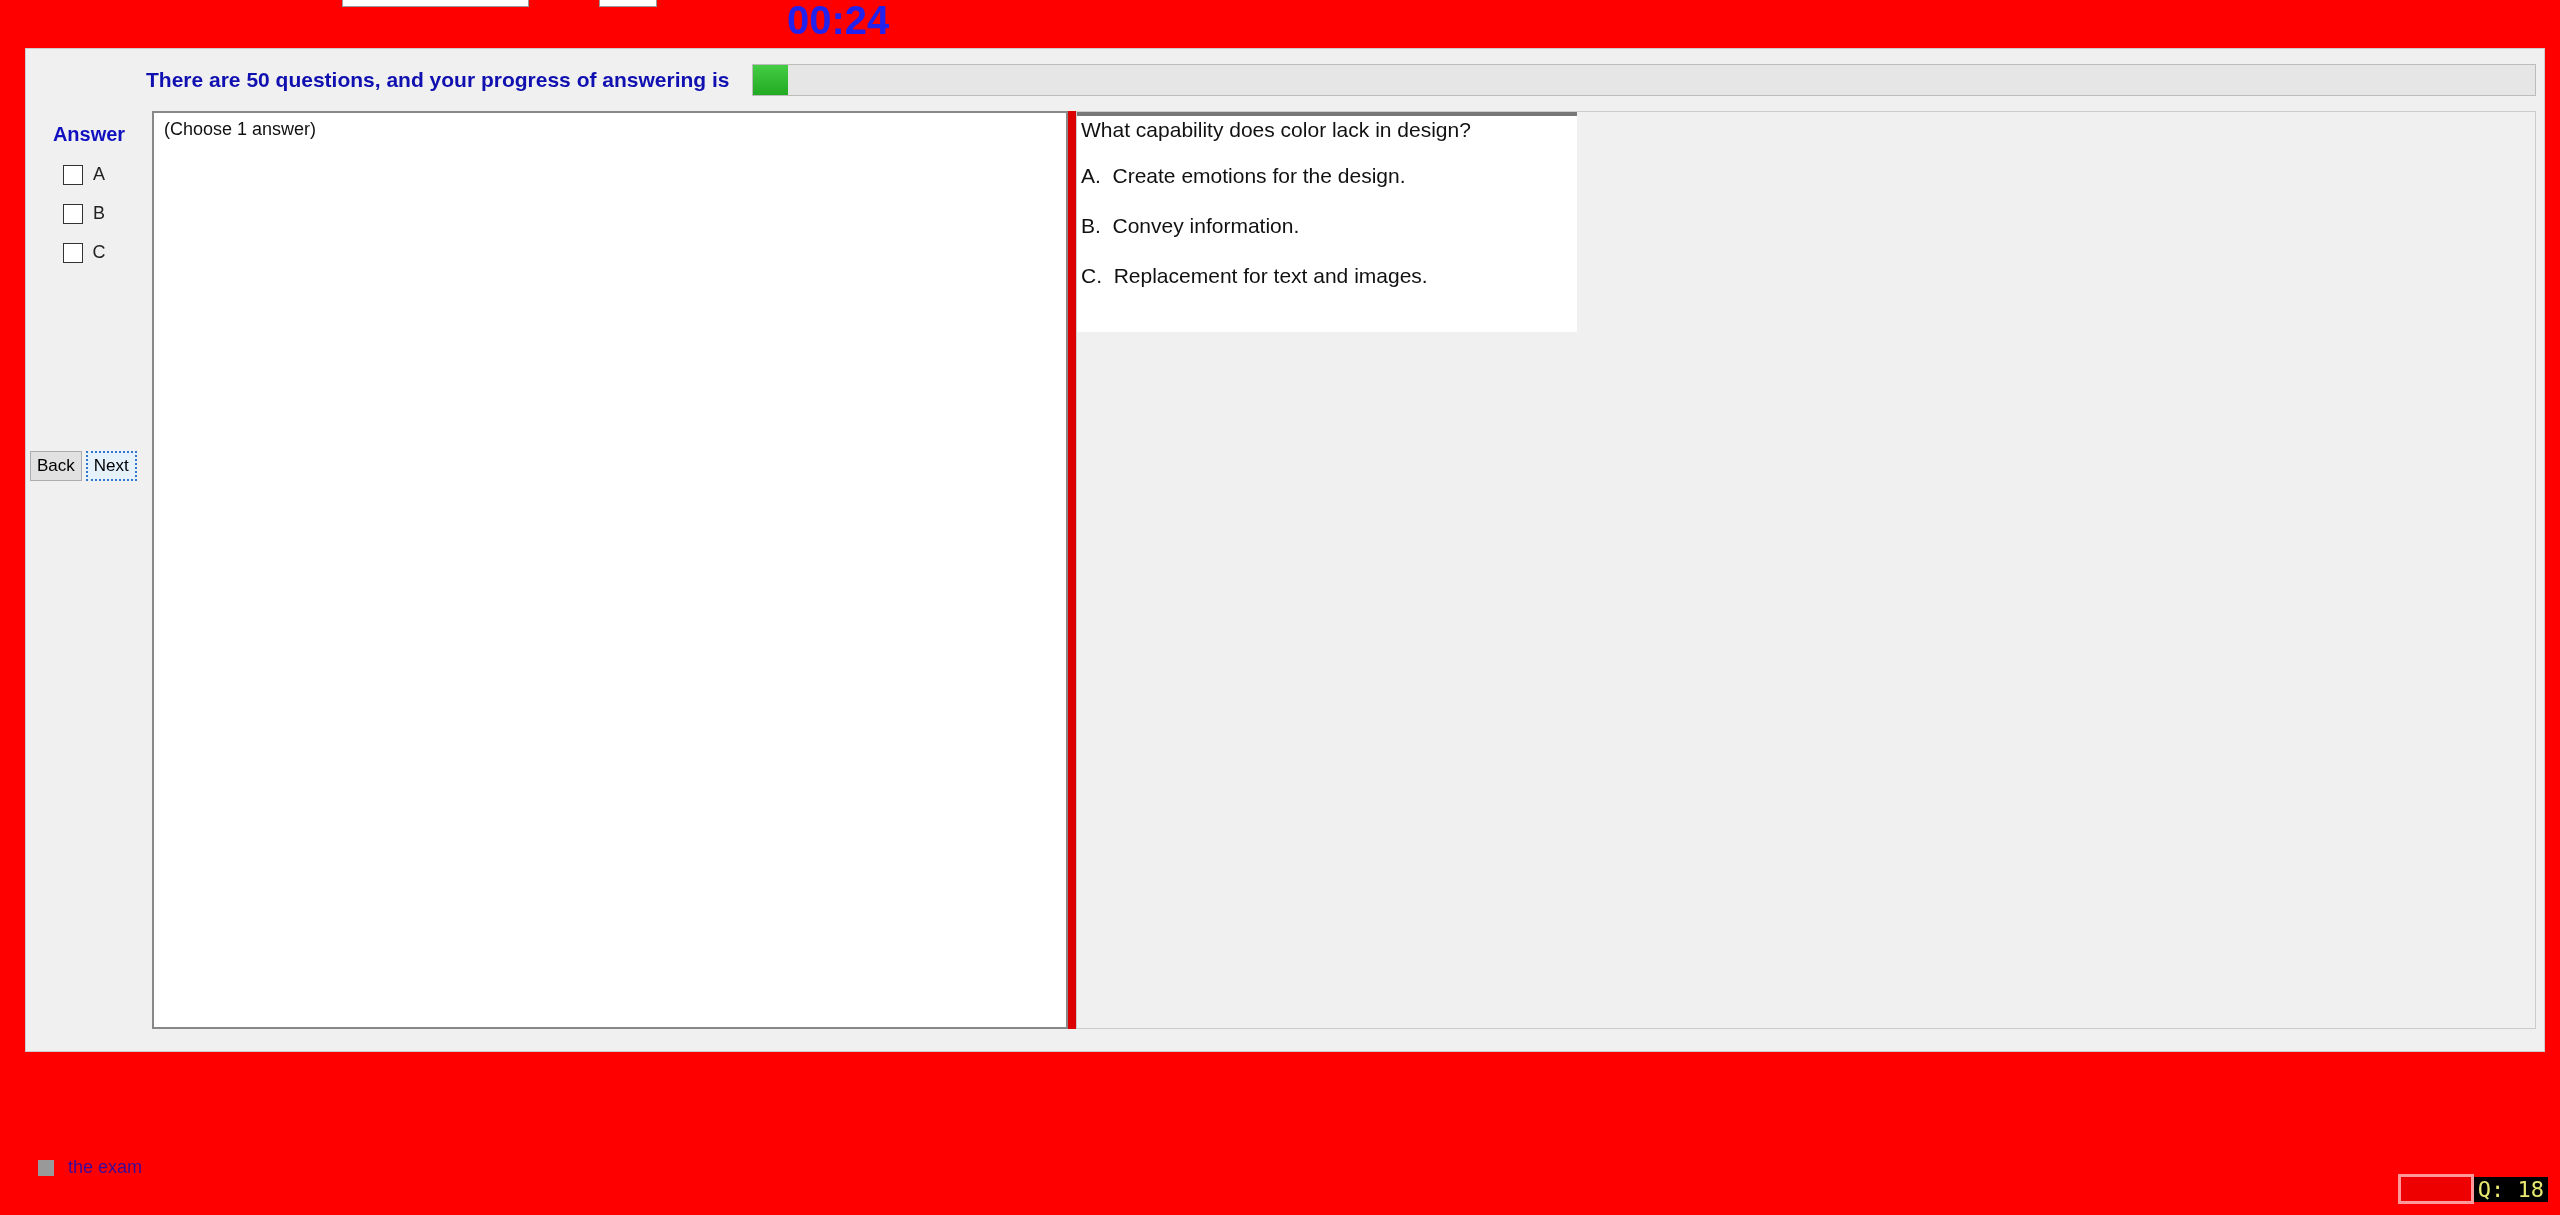 The height and width of the screenshot is (1215, 2560). What do you see at coordinates (99, 252) in the screenshot?
I see `option-label: C` at bounding box center [99, 252].